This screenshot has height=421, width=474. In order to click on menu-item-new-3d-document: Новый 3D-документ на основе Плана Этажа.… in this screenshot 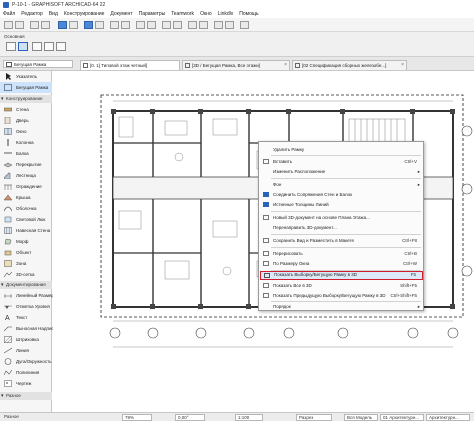, I will do `click(341, 217)`.